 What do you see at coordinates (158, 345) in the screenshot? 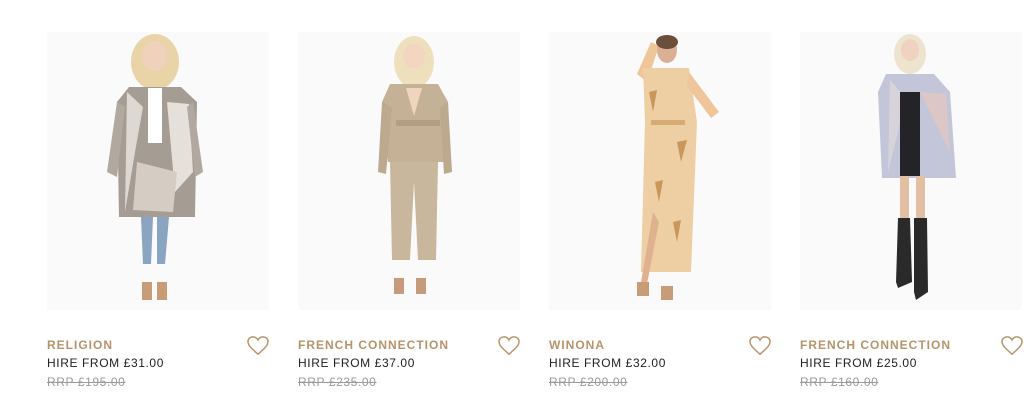
I see `product-brand: RELIGION` at bounding box center [158, 345].